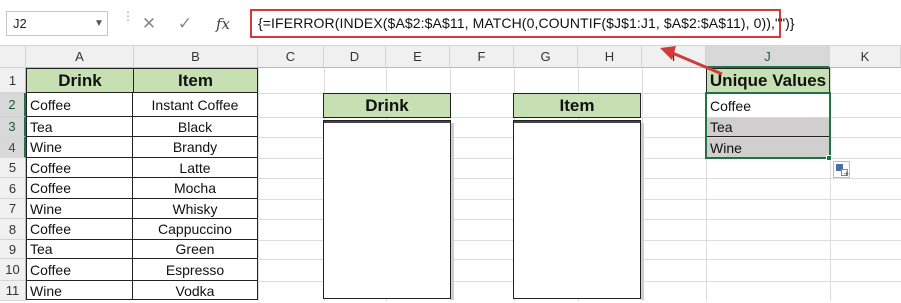 The height and width of the screenshot is (303, 901). Describe the element at coordinates (841, 170) in the screenshot. I see `paste-options-icon: +` at that location.